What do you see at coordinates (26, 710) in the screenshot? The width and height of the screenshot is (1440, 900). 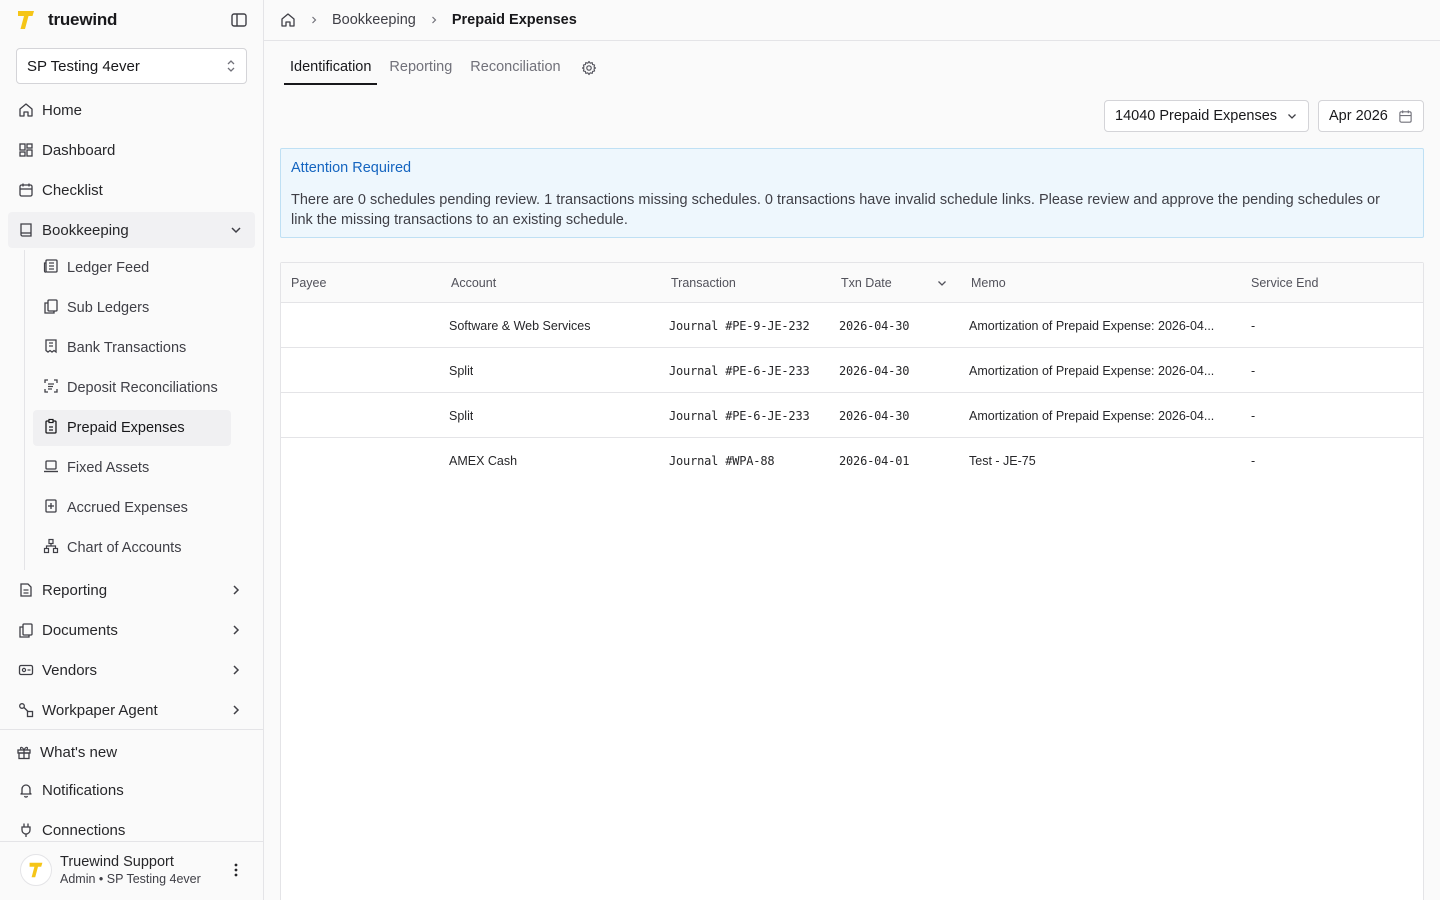 I see `workflow-icon` at bounding box center [26, 710].